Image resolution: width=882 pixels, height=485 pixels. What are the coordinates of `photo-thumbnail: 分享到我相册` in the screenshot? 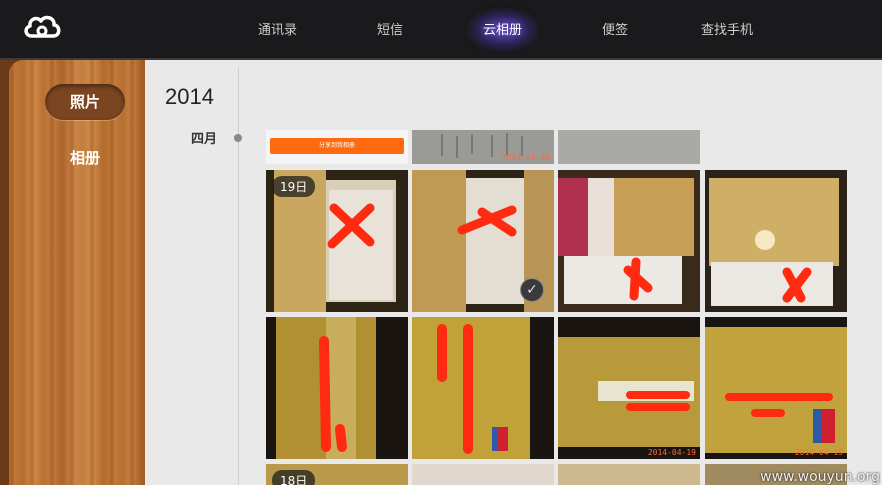 It's located at (337, 147).